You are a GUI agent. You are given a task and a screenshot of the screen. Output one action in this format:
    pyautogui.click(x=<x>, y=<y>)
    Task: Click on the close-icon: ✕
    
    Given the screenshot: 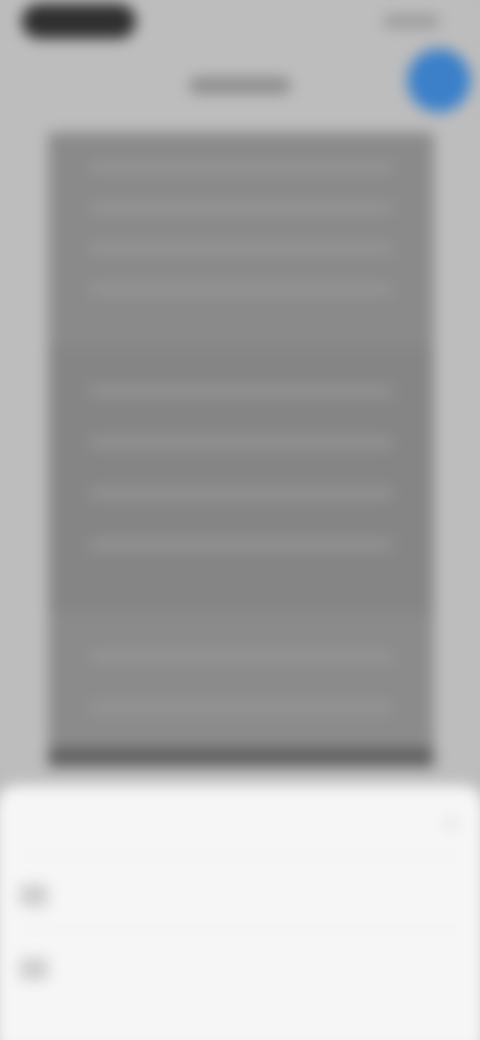 What is the action you would take?
    pyautogui.click(x=450, y=824)
    